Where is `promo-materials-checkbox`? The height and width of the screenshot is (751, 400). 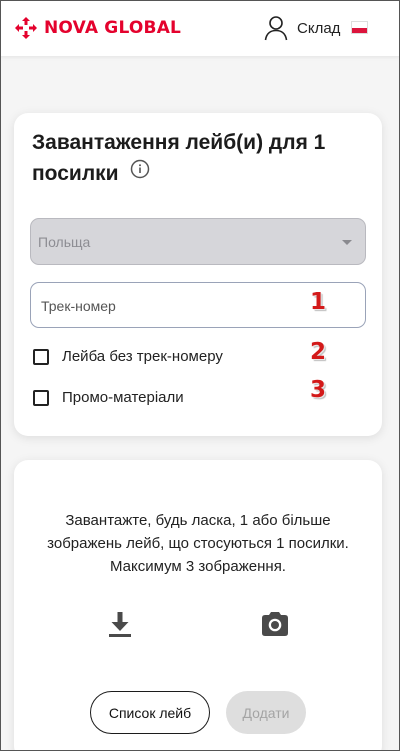 promo-materials-checkbox is located at coordinates (41, 397).